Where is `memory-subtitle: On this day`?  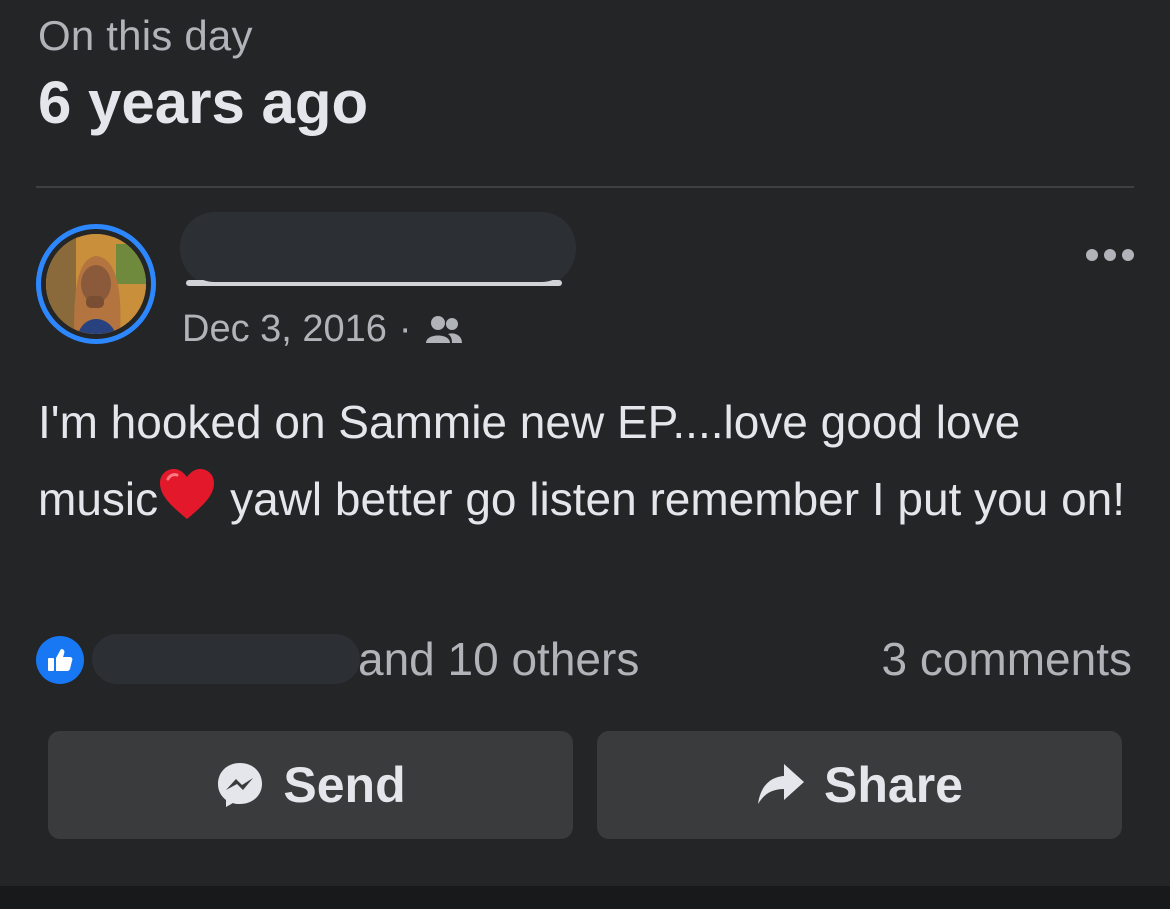
memory-subtitle: On this day is located at coordinates (145, 35).